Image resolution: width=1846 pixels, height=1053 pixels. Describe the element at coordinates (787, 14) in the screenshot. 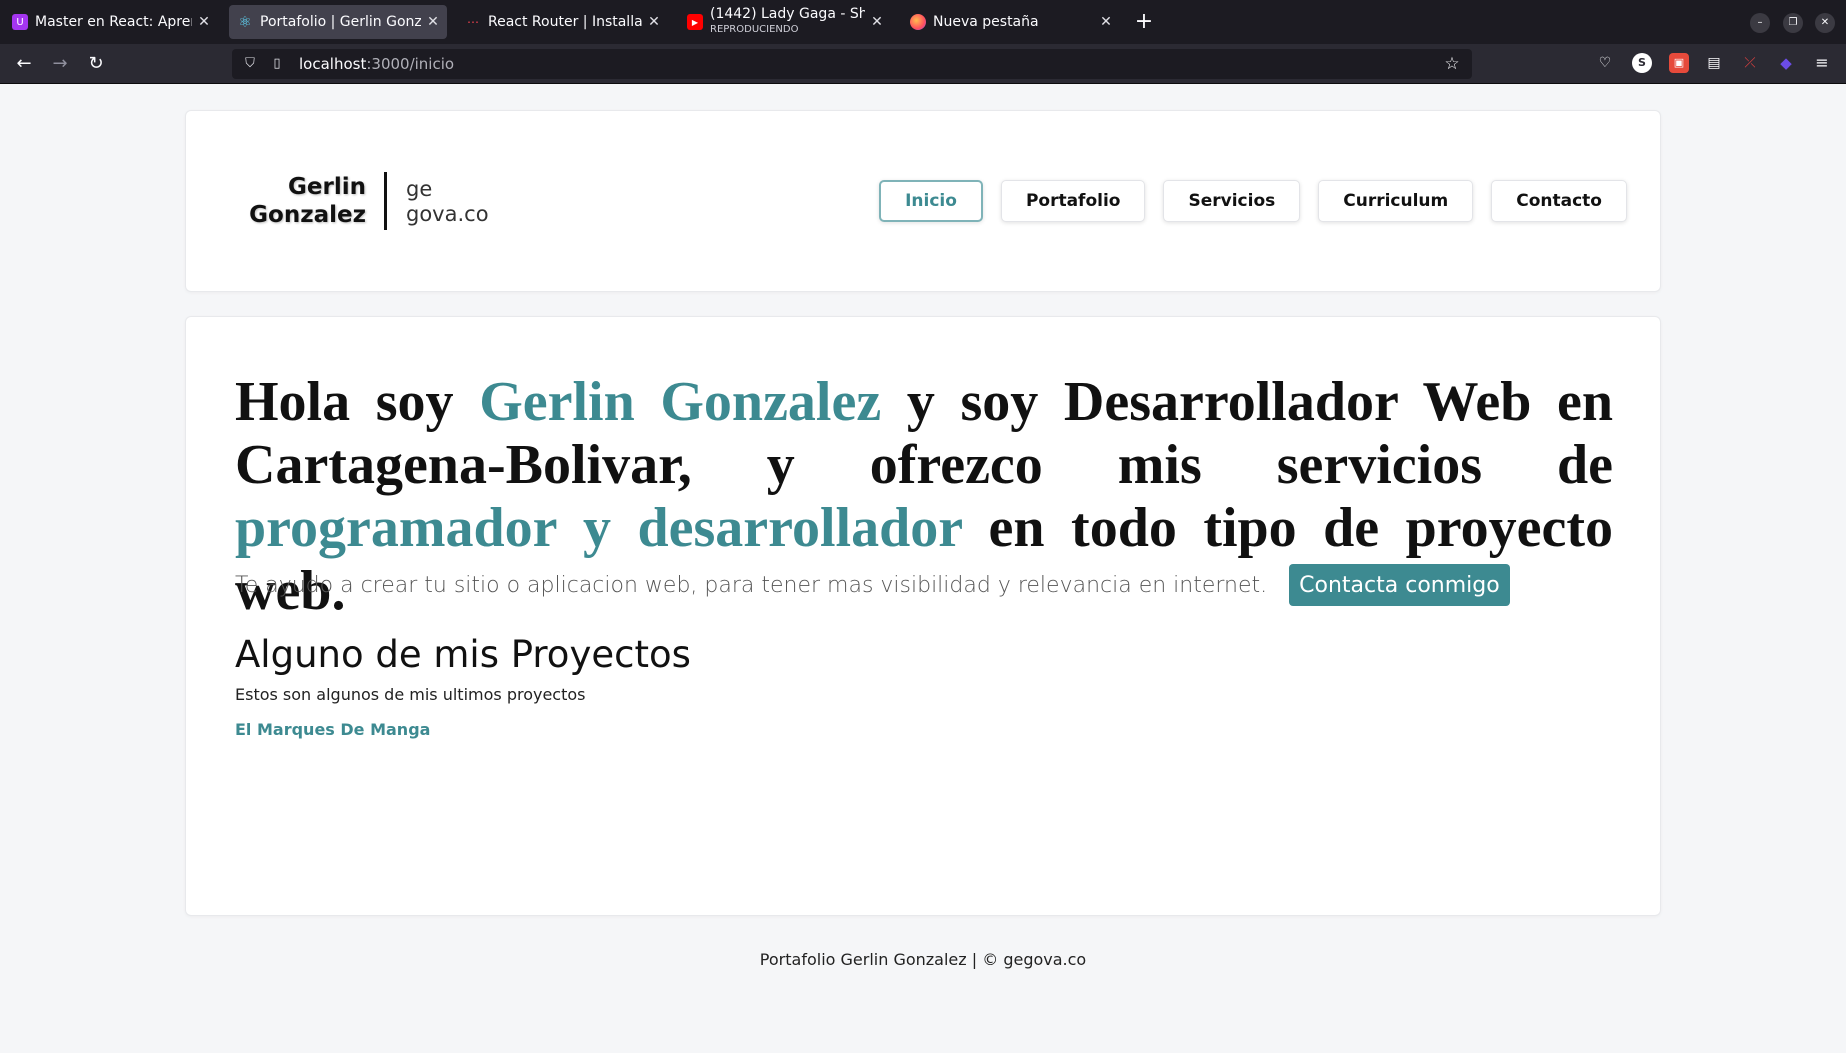

I see `tab-title: (1442) Lady Gaga - Shallo` at that location.